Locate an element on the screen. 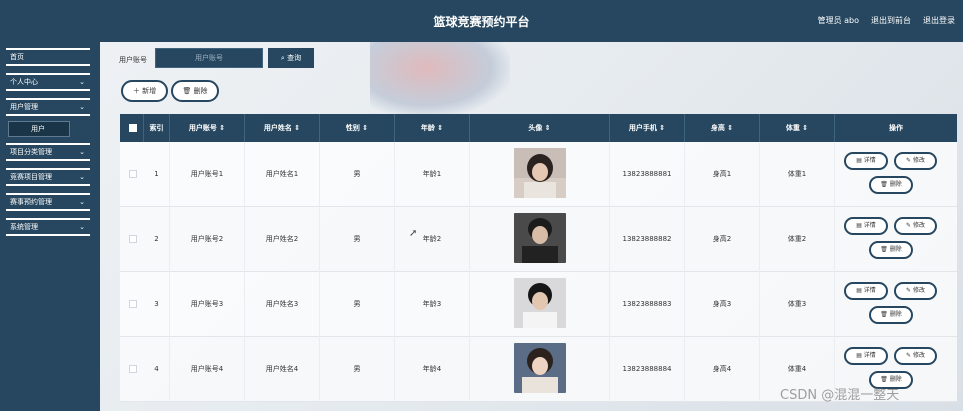 This screenshot has width=963, height=411. cell-height: 身高1 is located at coordinates (722, 174).